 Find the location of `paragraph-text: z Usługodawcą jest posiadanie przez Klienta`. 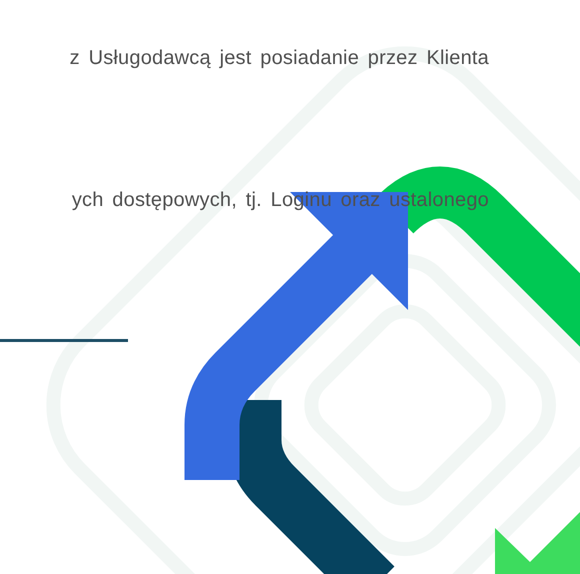

paragraph-text: z Usługodawcą jest posiadanie przez Klienta is located at coordinates (279, 58).